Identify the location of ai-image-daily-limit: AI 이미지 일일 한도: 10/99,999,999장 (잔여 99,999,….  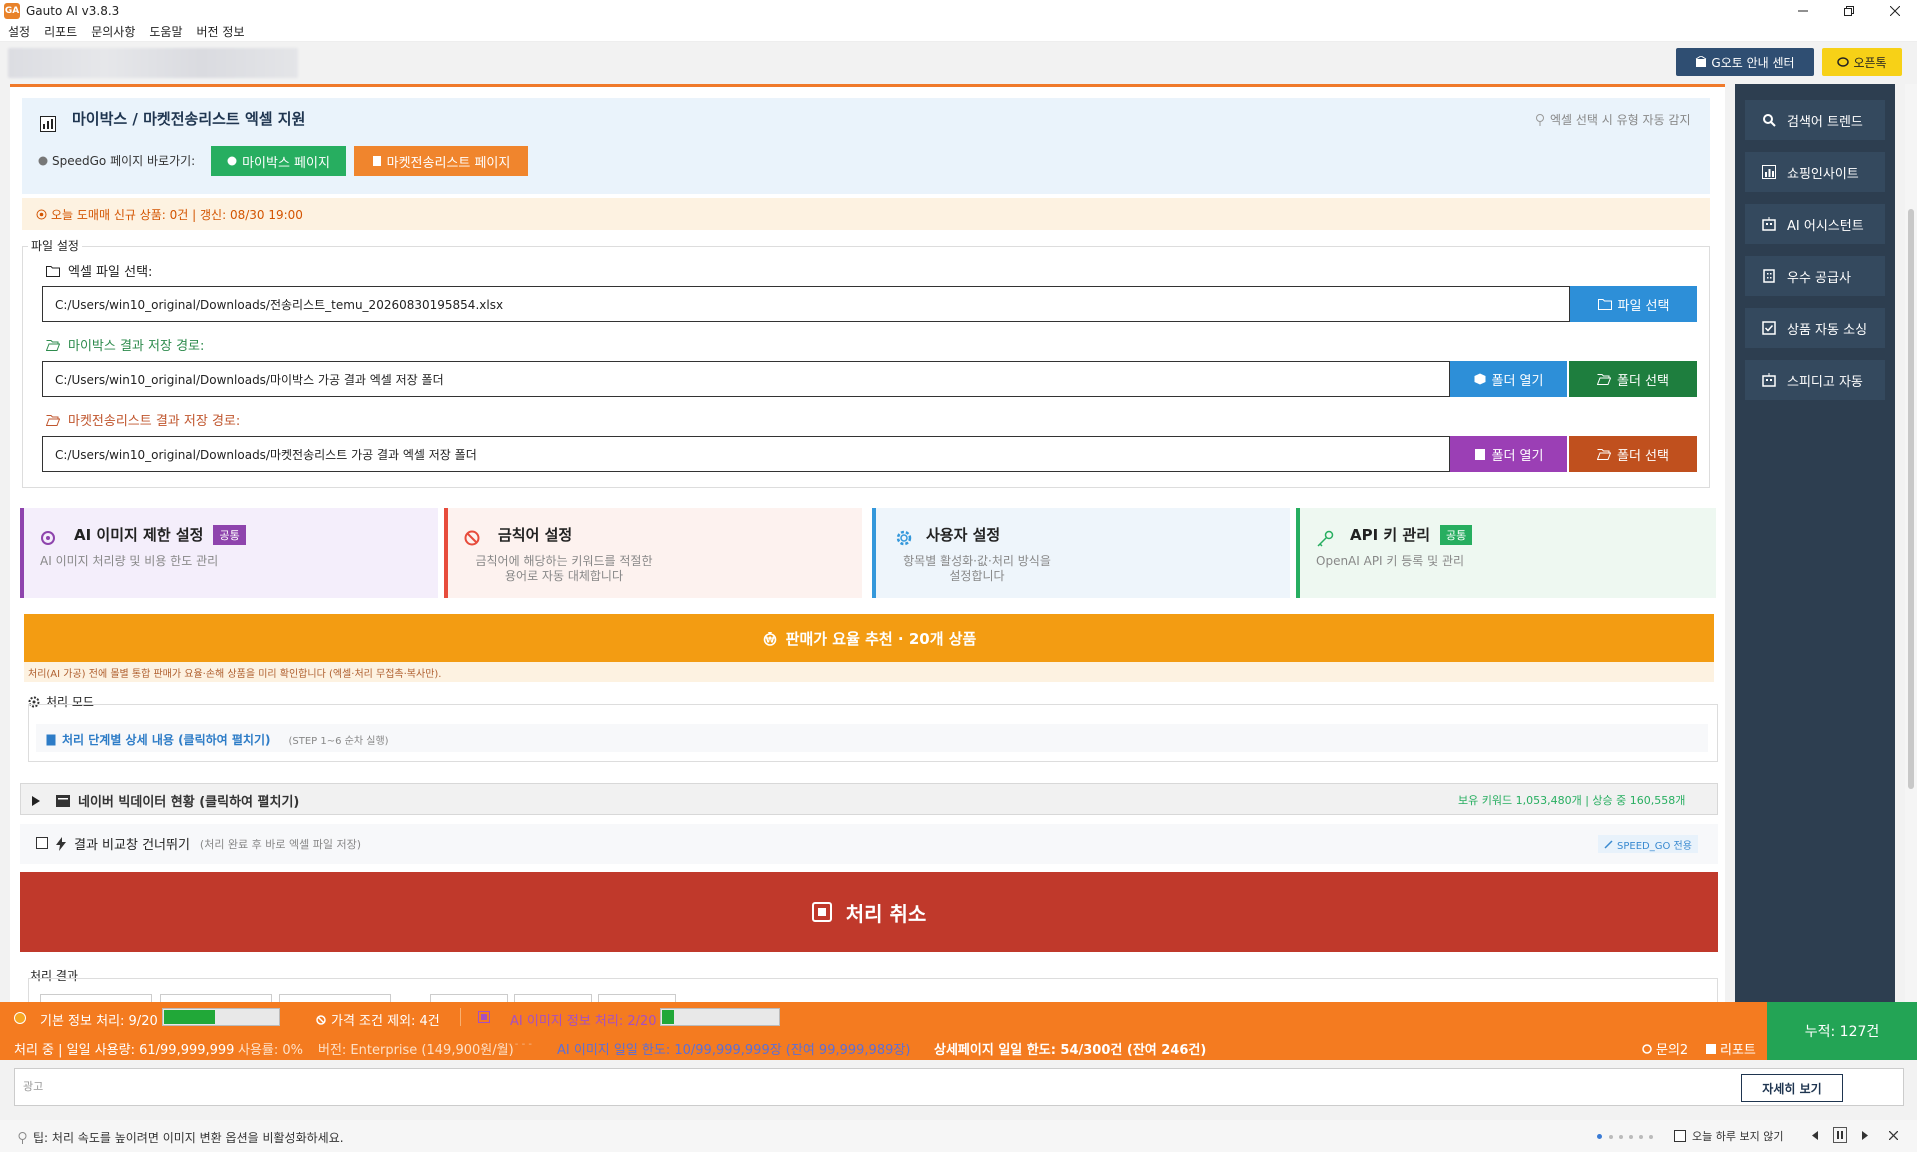
(734, 1050).